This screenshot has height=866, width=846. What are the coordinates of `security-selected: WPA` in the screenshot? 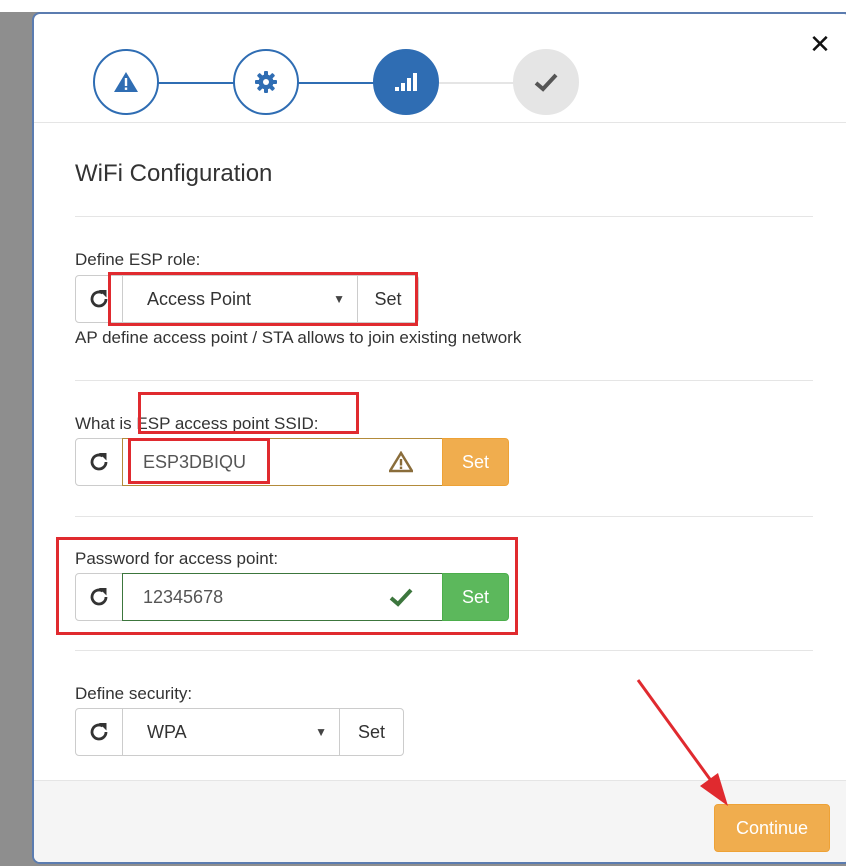 It's located at (167, 732).